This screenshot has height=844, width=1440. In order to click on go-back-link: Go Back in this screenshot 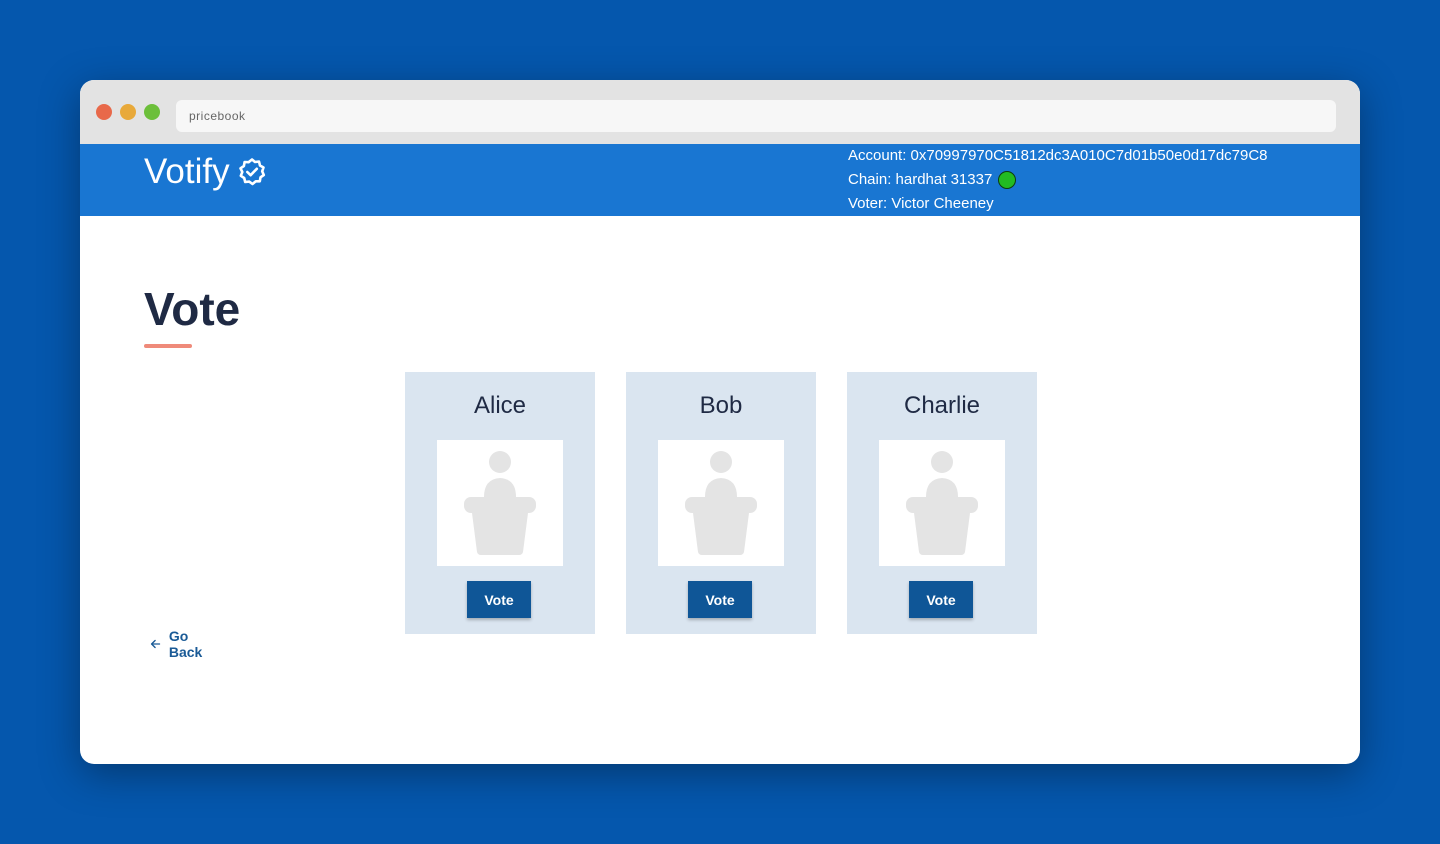, I will do `click(178, 644)`.